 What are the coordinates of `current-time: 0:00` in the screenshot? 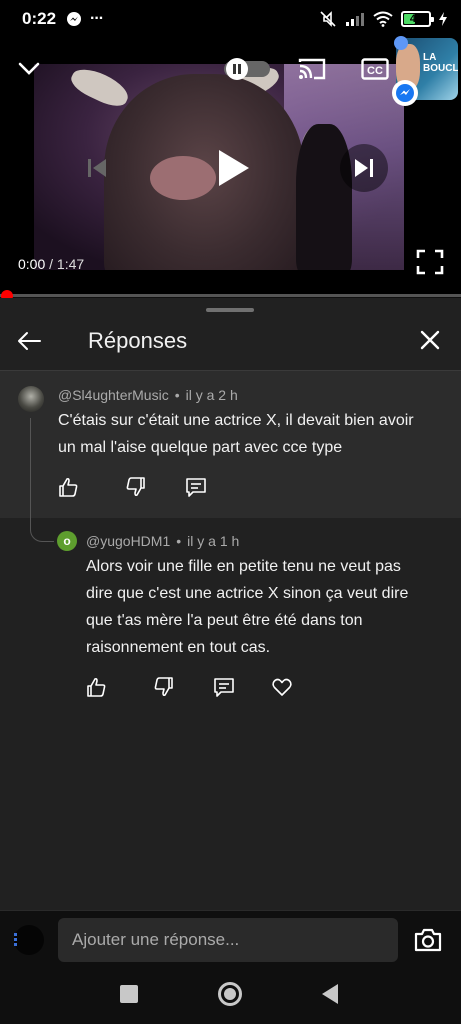 It's located at (32, 264).